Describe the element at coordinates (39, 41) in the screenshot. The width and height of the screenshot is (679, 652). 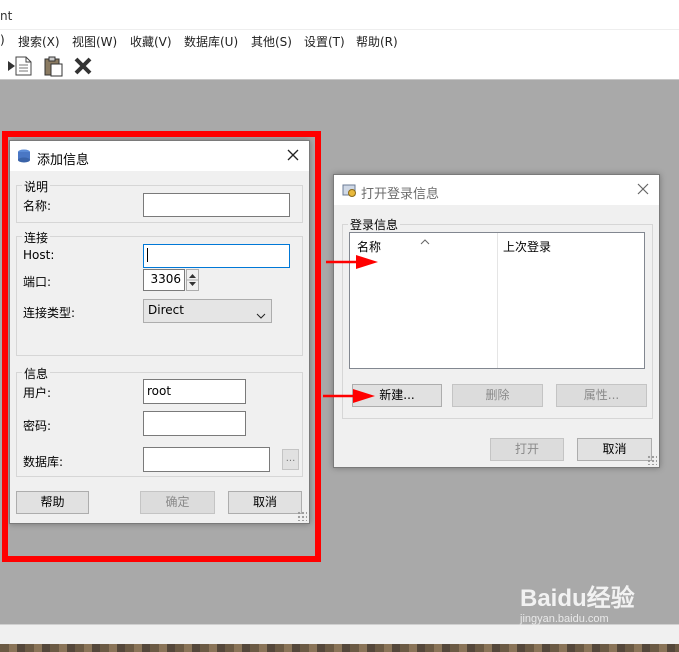
I see `menu-item-search: 搜索(X)` at that location.